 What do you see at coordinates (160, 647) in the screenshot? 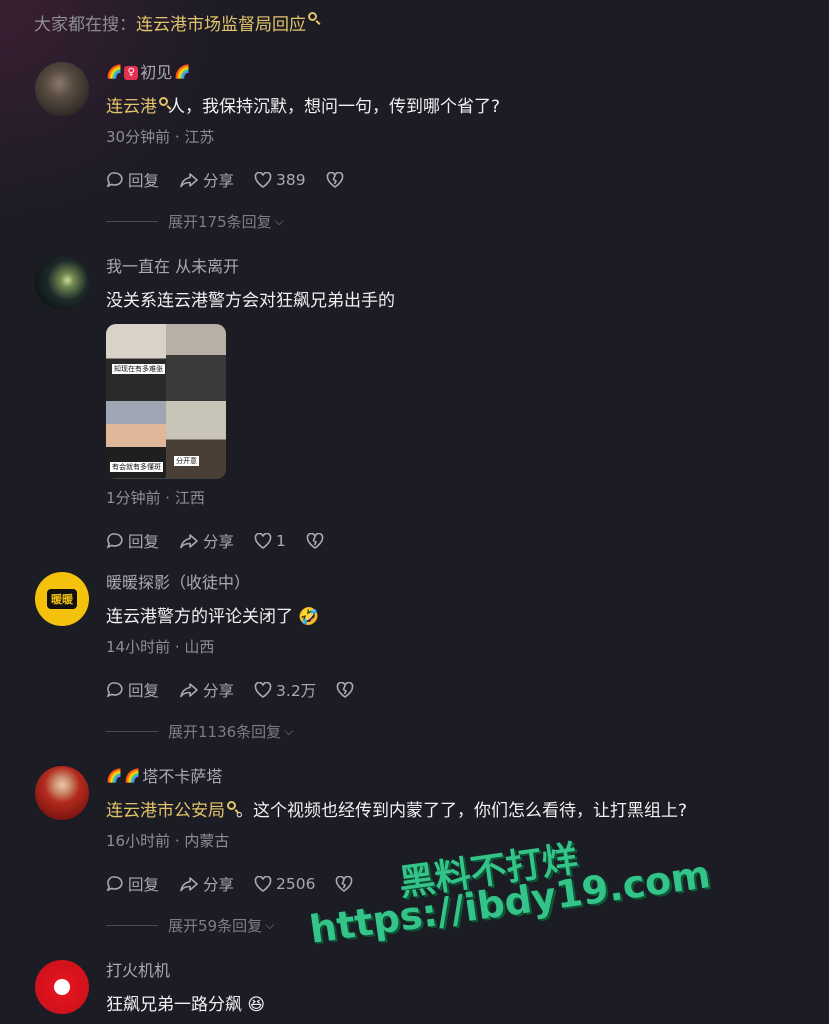
I see `comment-meta: 14小时前 · 山西` at bounding box center [160, 647].